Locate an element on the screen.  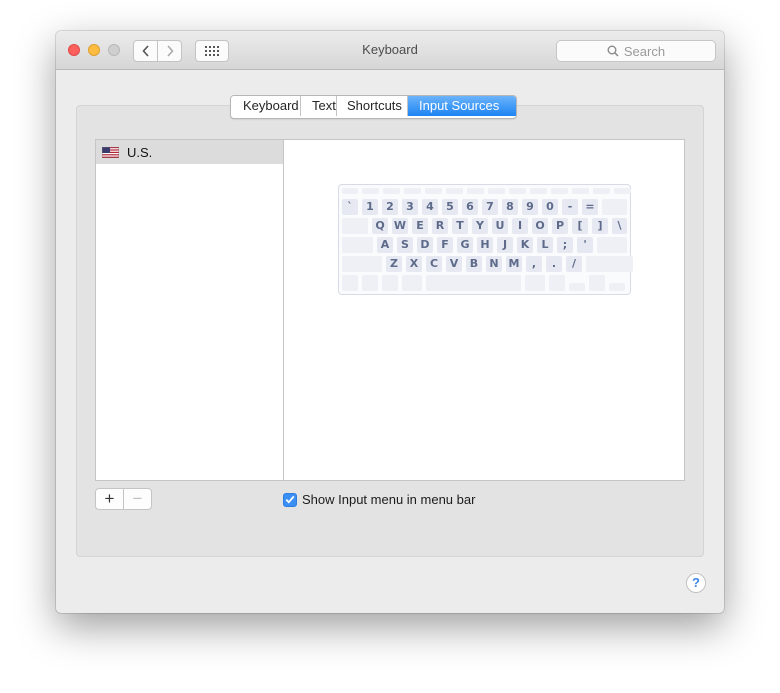
window-title: Keyboard is located at coordinates (390, 49).